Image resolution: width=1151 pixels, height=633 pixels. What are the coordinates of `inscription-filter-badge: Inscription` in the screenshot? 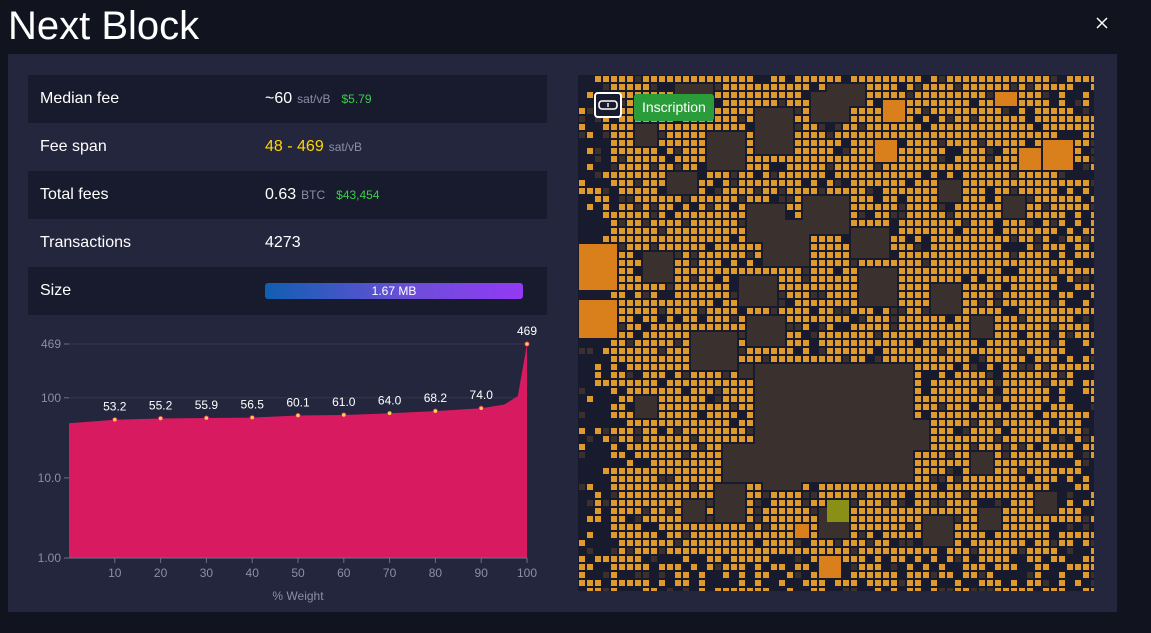 It's located at (674, 107).